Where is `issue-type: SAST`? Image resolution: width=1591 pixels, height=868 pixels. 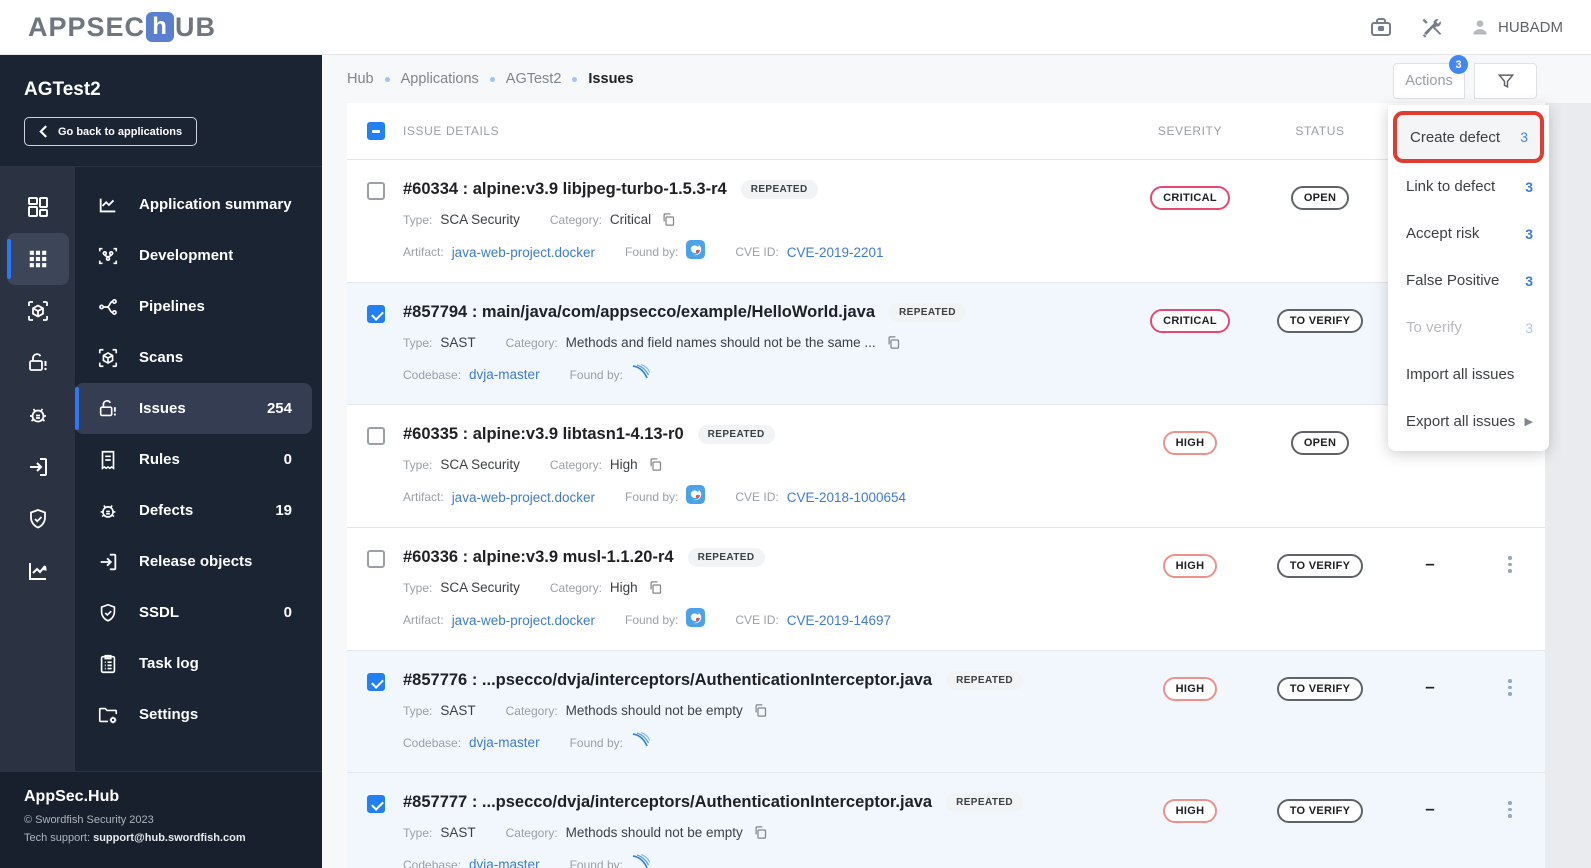
issue-type: SAST is located at coordinates (458, 342).